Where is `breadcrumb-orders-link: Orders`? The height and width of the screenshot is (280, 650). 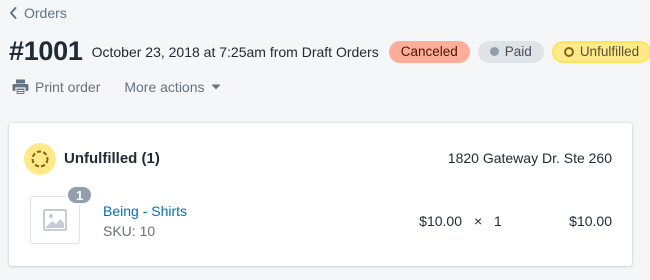
breadcrumb-orders-link: Orders is located at coordinates (45, 13).